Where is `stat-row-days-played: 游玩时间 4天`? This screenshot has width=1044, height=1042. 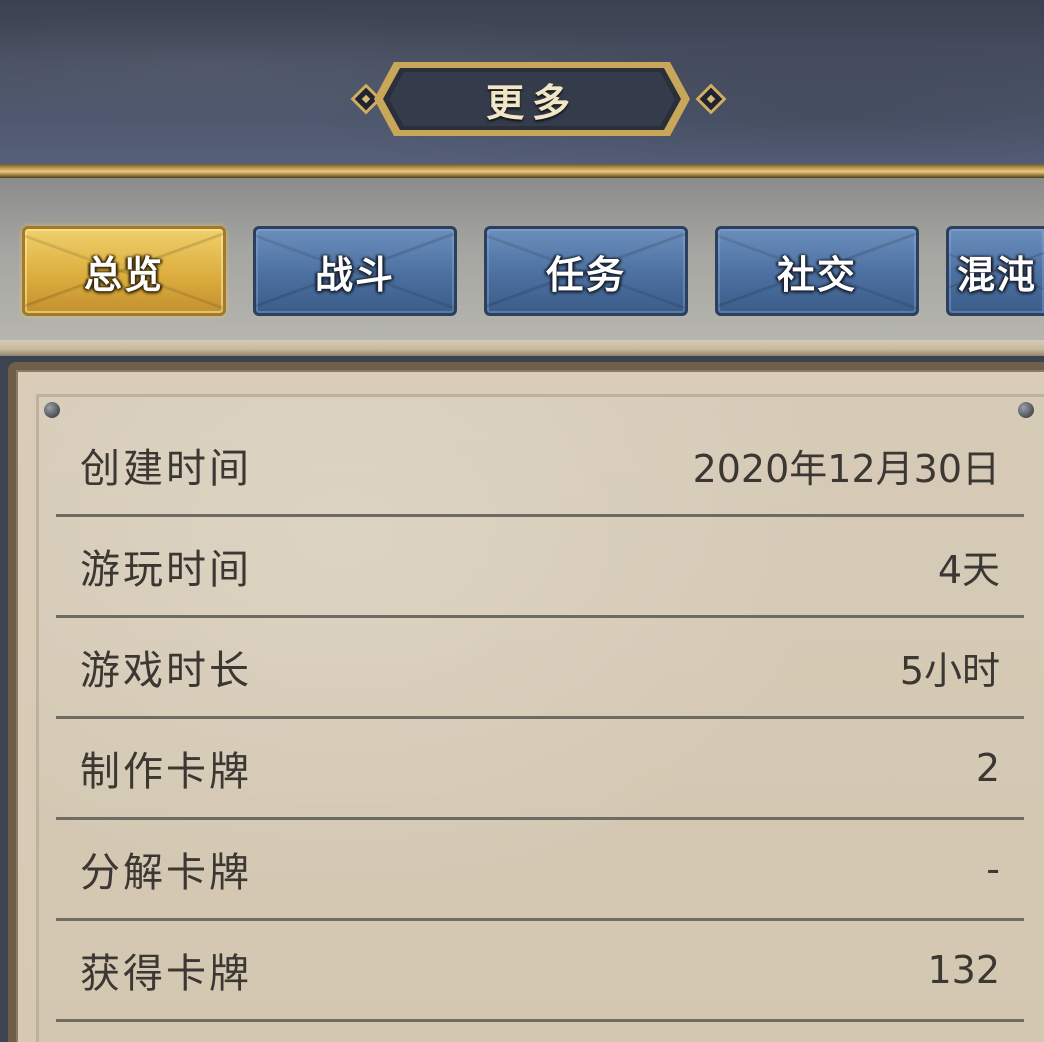
stat-row-days-played: 游玩时间 4天 is located at coordinates (540, 567).